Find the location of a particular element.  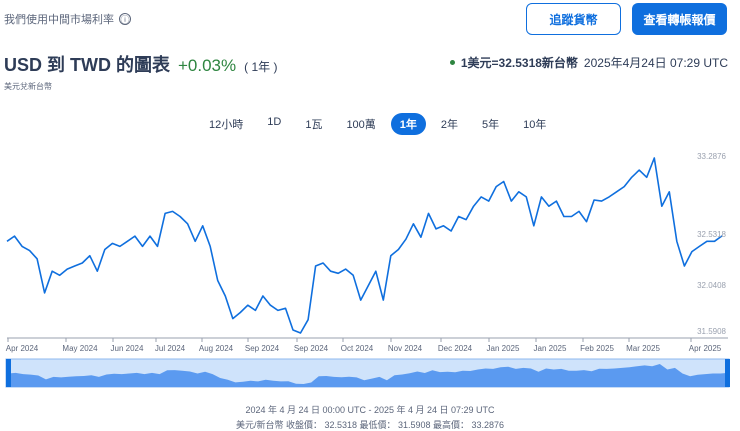

page-title: USD 到 TWD 的圖表 +0.03% ( 1年 ) is located at coordinates (140, 64).